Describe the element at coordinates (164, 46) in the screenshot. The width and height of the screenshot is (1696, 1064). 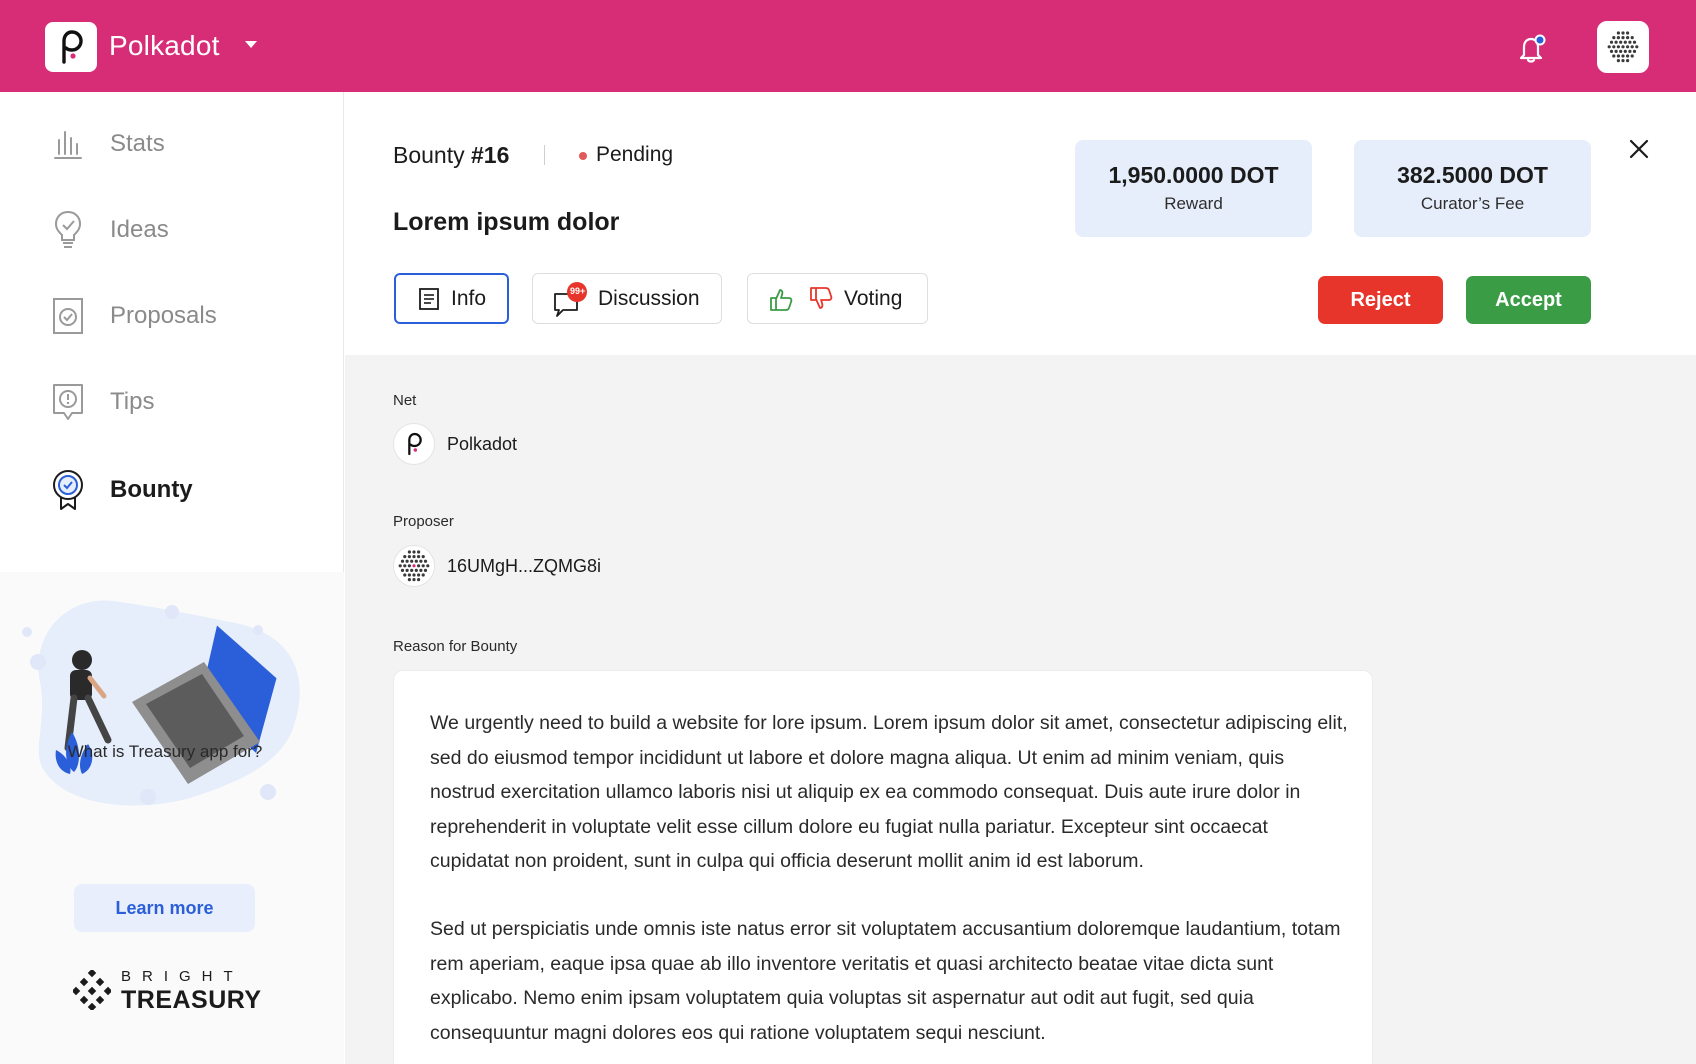
I see `network-name: Polkadot` at that location.